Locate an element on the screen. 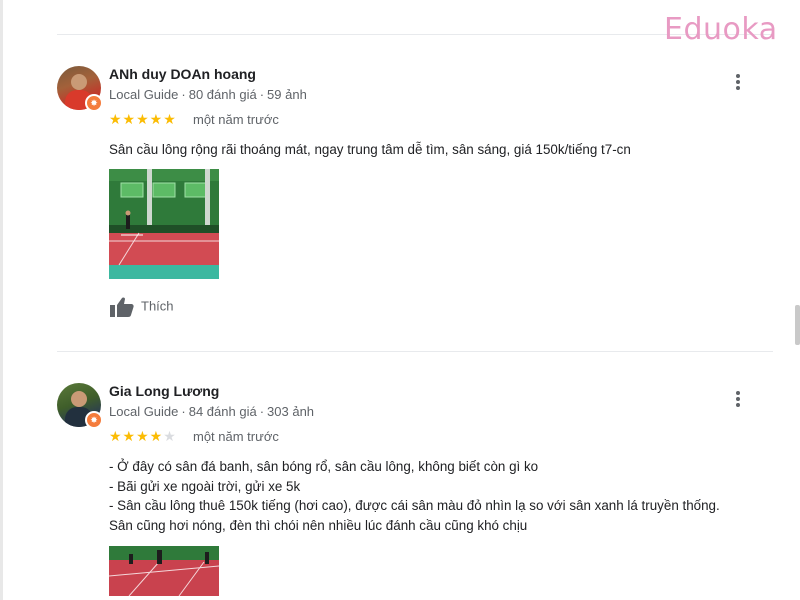 The image size is (800, 600). window-left-edge is located at coordinates (1, 300).